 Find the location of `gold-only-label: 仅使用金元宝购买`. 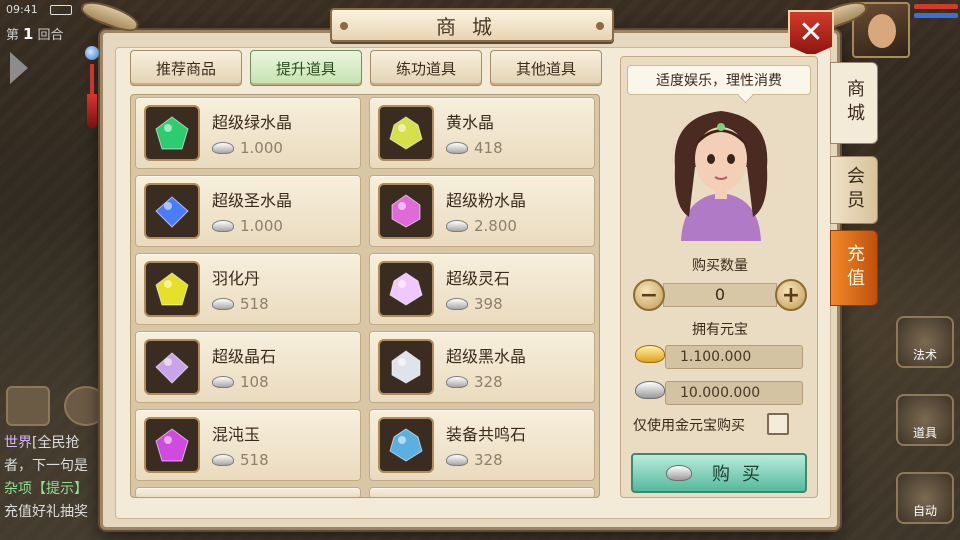

gold-only-label: 仅使用金元宝购买 is located at coordinates (689, 426).